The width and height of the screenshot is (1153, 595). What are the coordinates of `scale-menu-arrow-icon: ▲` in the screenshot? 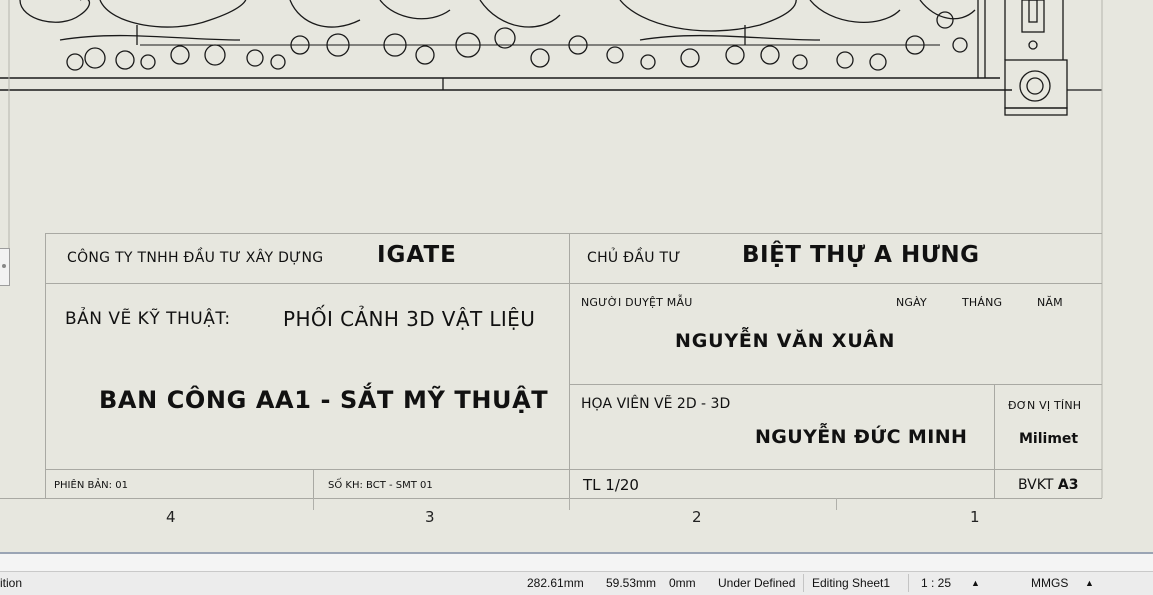 It's located at (975, 583).